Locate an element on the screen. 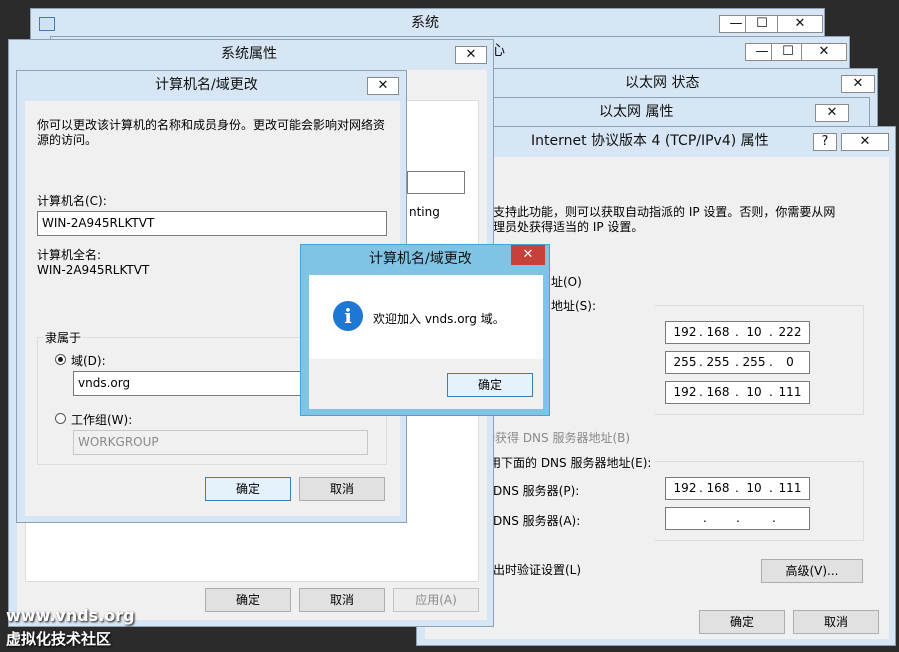 This screenshot has width=899, height=652. welcome-client: i 欢迎加入 vnds.org 域。 确定 is located at coordinates (426, 342).